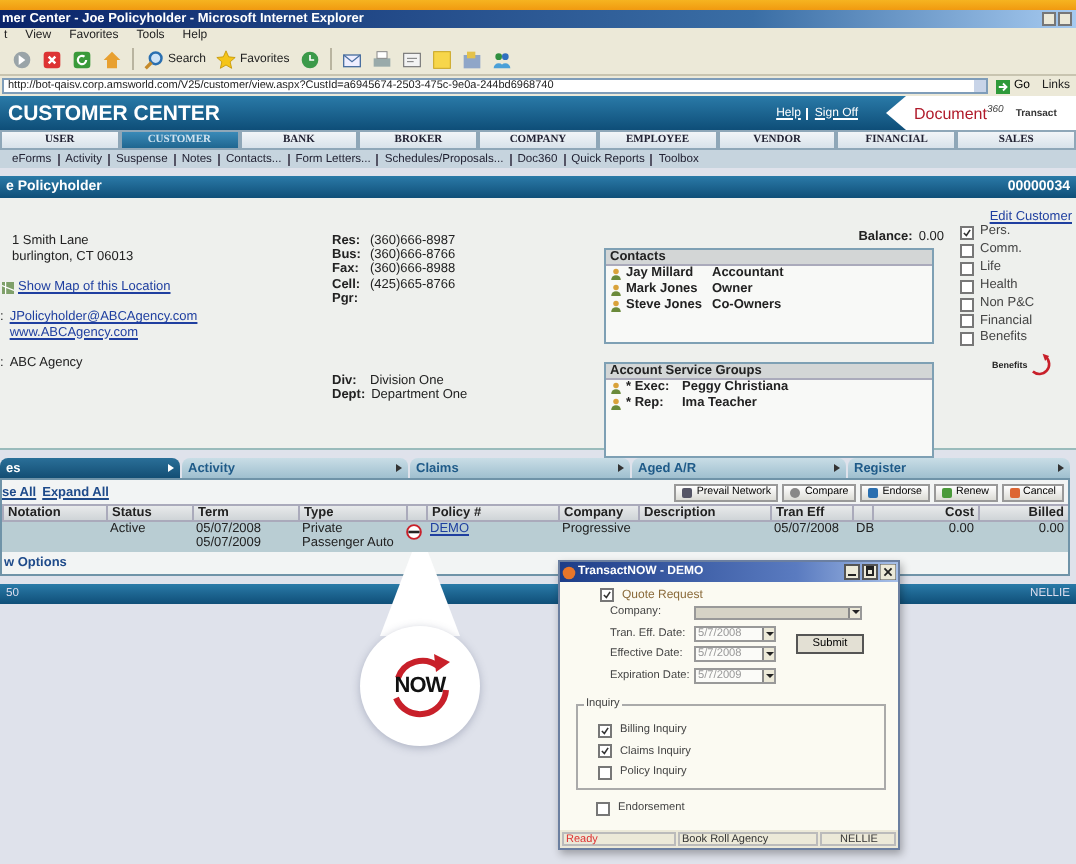 The height and width of the screenshot is (864, 1076). What do you see at coordinates (959, 113) in the screenshot?
I see `document-logo: Document$^{360}$` at bounding box center [959, 113].